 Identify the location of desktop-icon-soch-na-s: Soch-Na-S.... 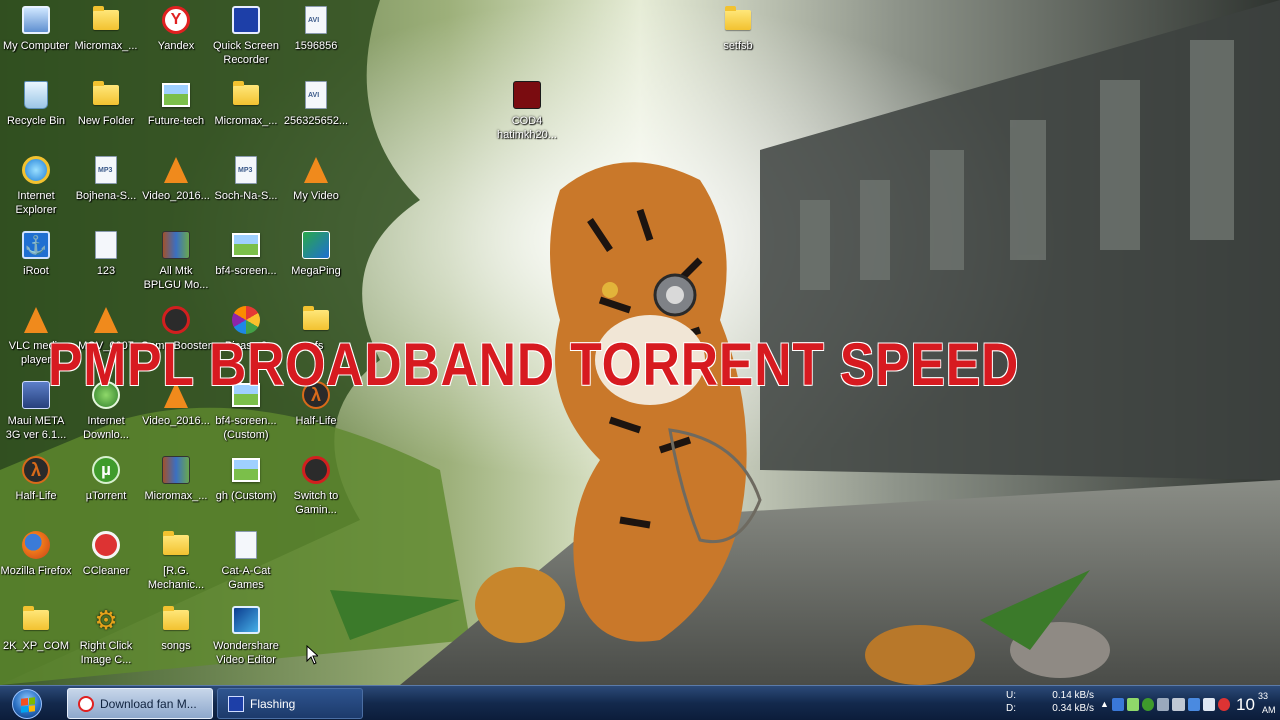
(246, 186).